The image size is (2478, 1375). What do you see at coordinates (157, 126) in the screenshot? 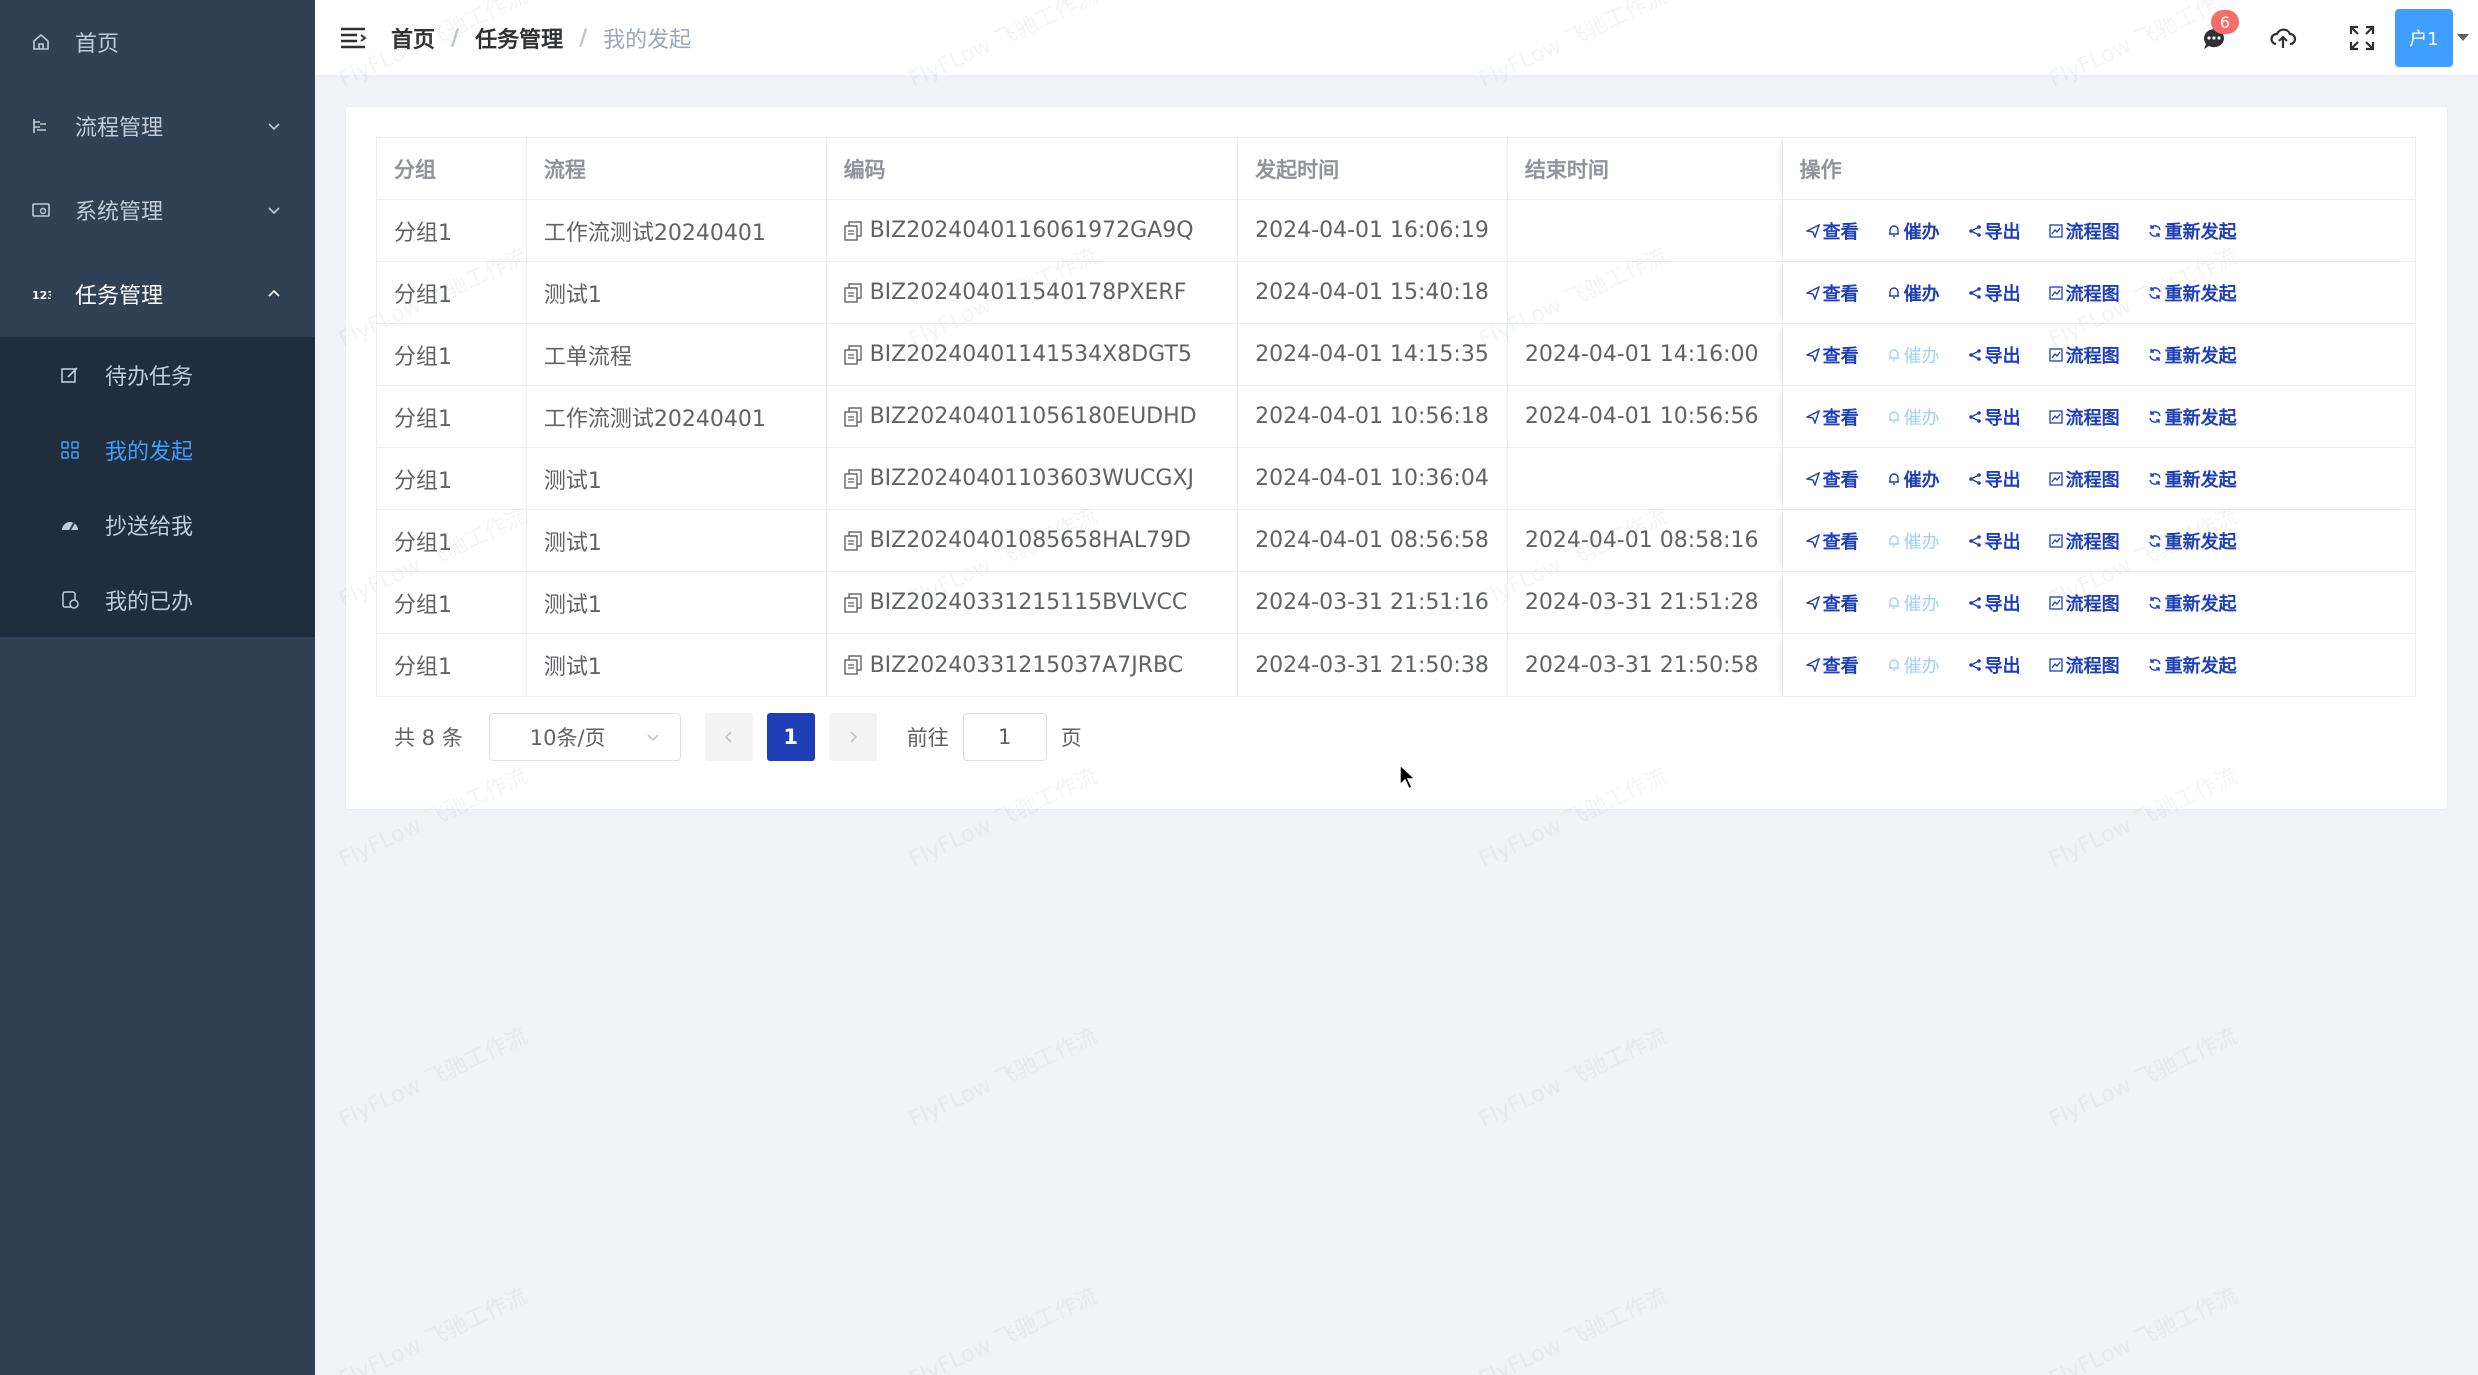
I see `sidebar-item-flow: 流程管理` at bounding box center [157, 126].